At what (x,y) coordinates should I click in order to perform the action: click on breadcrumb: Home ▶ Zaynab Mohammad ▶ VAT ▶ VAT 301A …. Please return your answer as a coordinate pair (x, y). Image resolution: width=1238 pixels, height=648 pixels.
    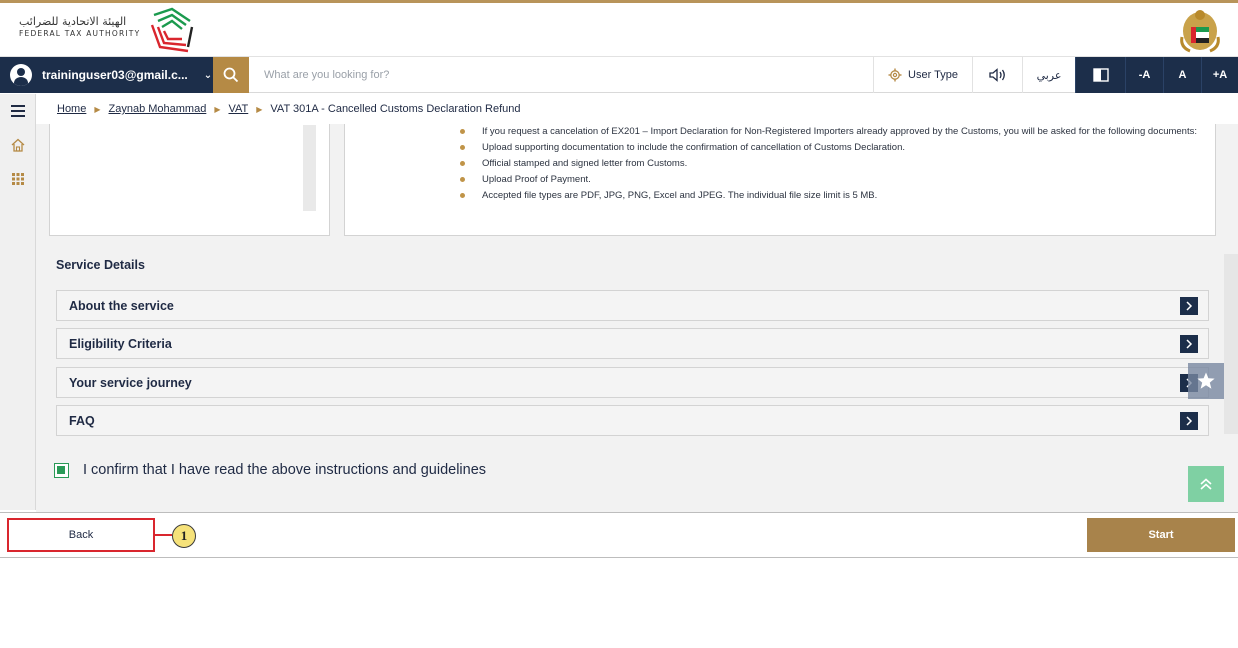
    Looking at the image, I should click on (637, 109).